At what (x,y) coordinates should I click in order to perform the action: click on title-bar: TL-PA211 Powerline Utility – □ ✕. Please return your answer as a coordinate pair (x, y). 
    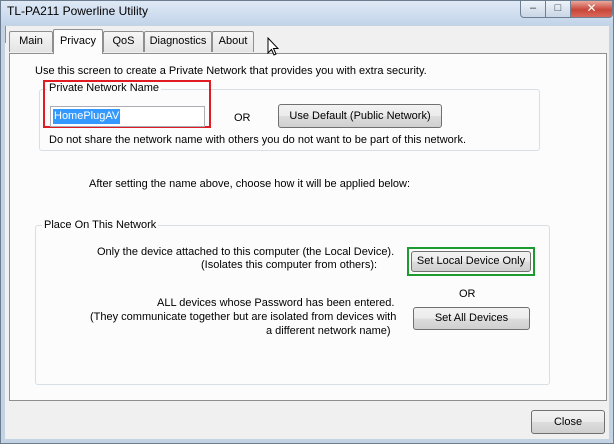
    Looking at the image, I should click on (307, 13).